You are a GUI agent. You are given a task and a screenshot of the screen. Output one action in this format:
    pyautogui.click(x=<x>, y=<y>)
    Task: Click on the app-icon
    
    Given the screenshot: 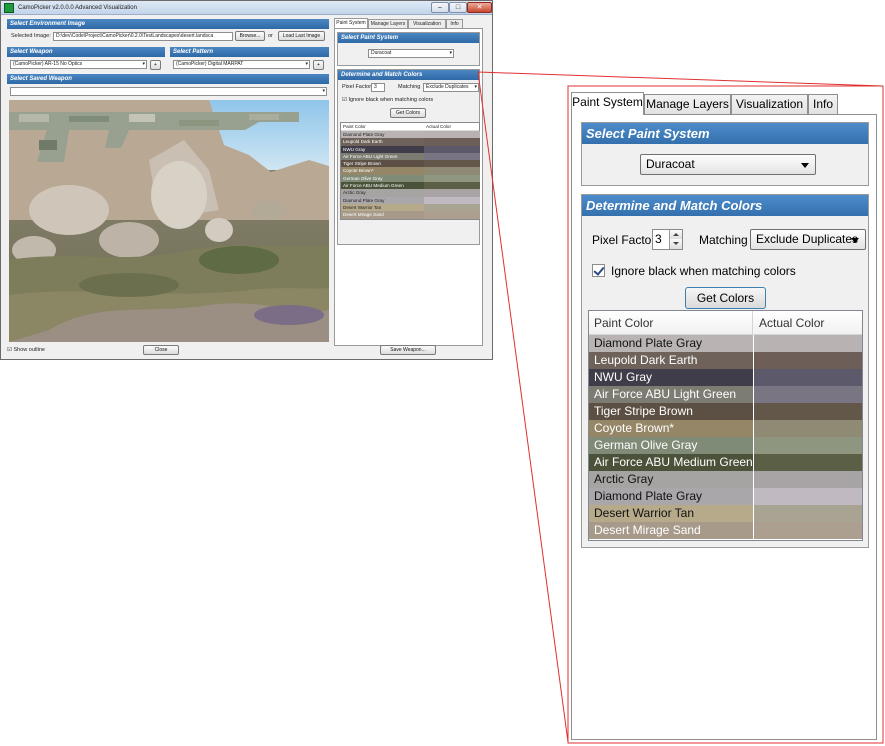 What is the action you would take?
    pyautogui.click(x=9, y=8)
    